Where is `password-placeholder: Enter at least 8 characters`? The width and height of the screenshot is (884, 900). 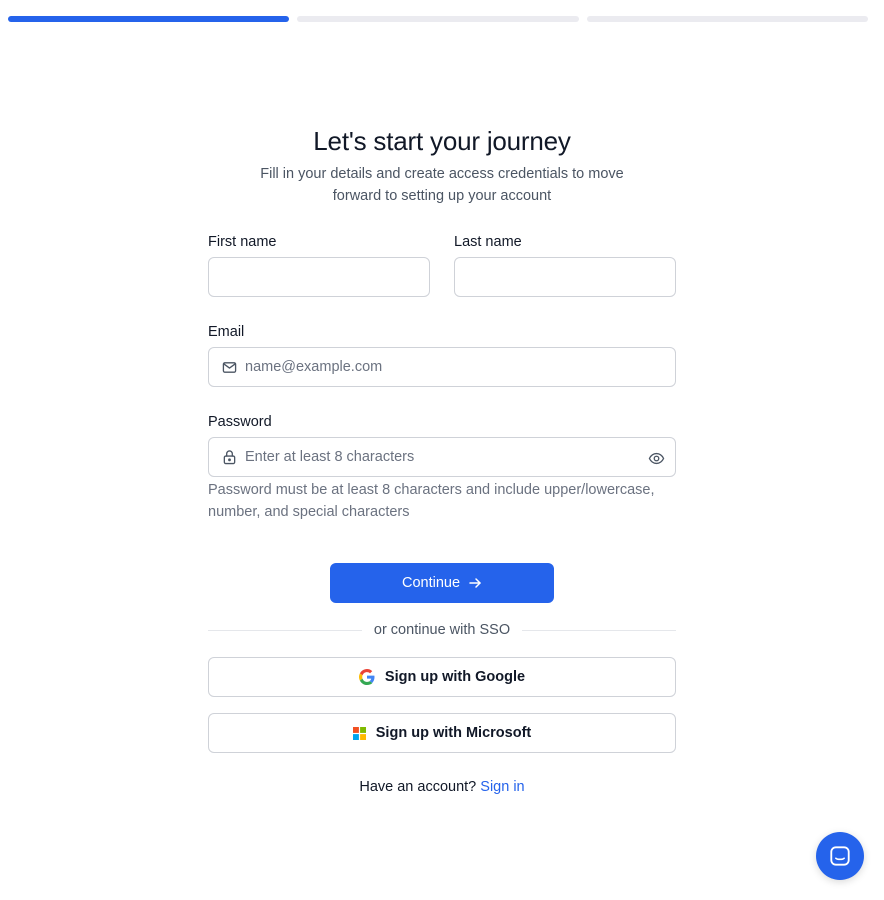 password-placeholder: Enter at least 8 characters is located at coordinates (330, 457).